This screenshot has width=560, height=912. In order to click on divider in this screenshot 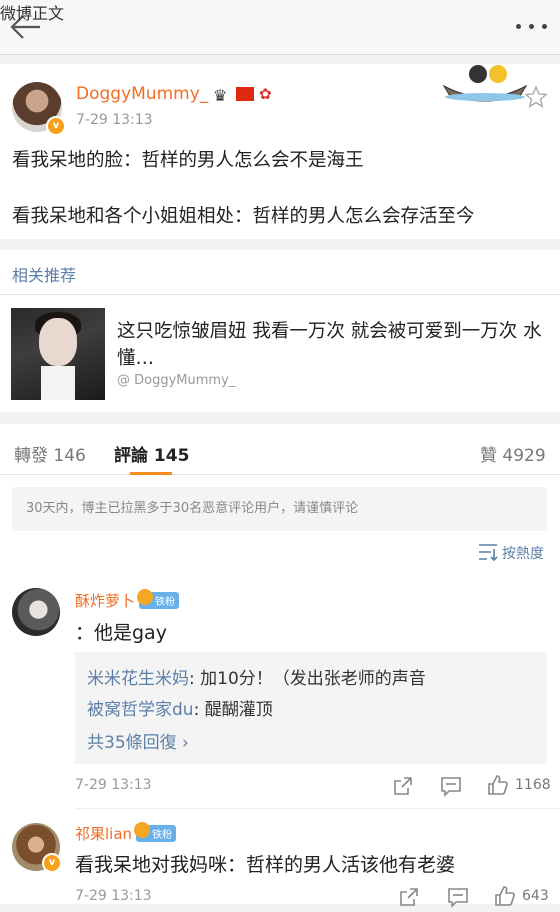, I will do `click(317, 808)`.